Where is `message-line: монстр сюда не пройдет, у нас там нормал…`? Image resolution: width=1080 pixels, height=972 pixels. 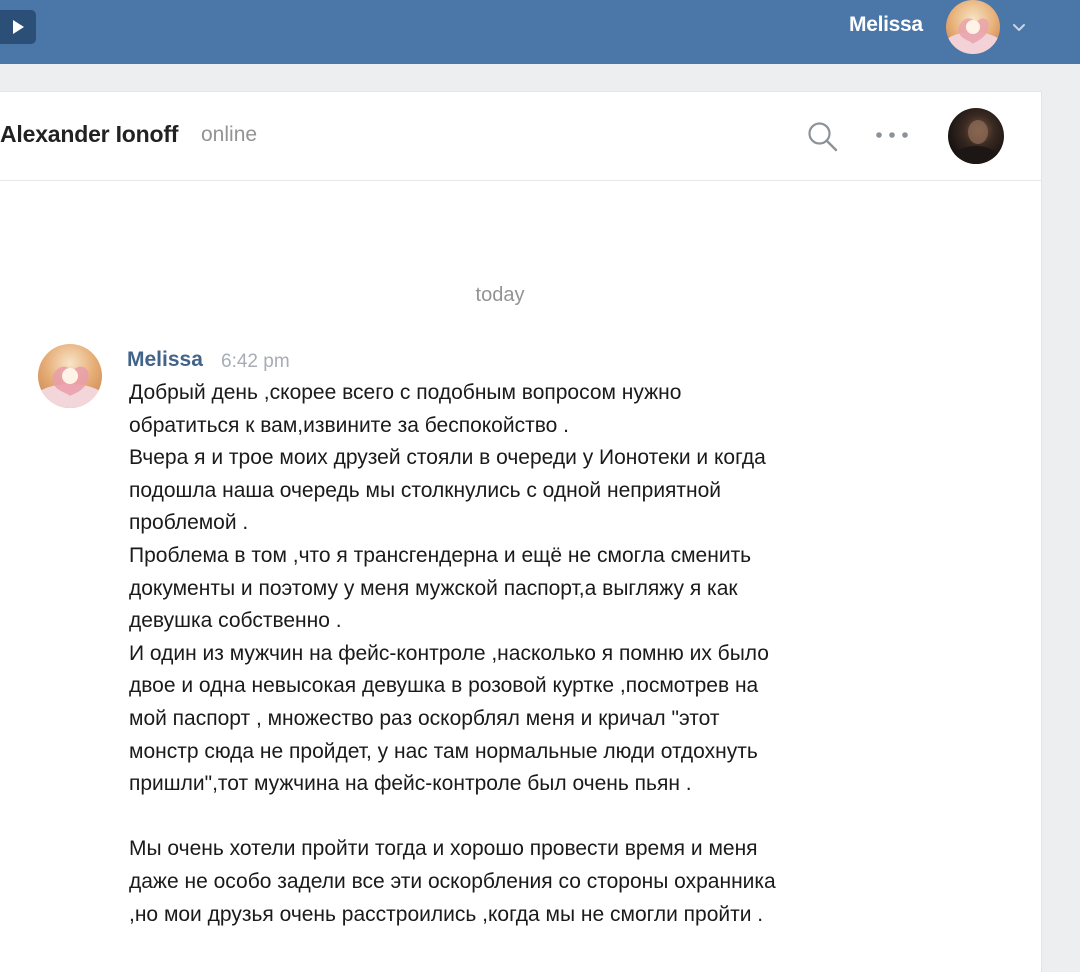 message-line: монстр сюда не пройдет, у нас там нормал… is located at coordinates (443, 751).